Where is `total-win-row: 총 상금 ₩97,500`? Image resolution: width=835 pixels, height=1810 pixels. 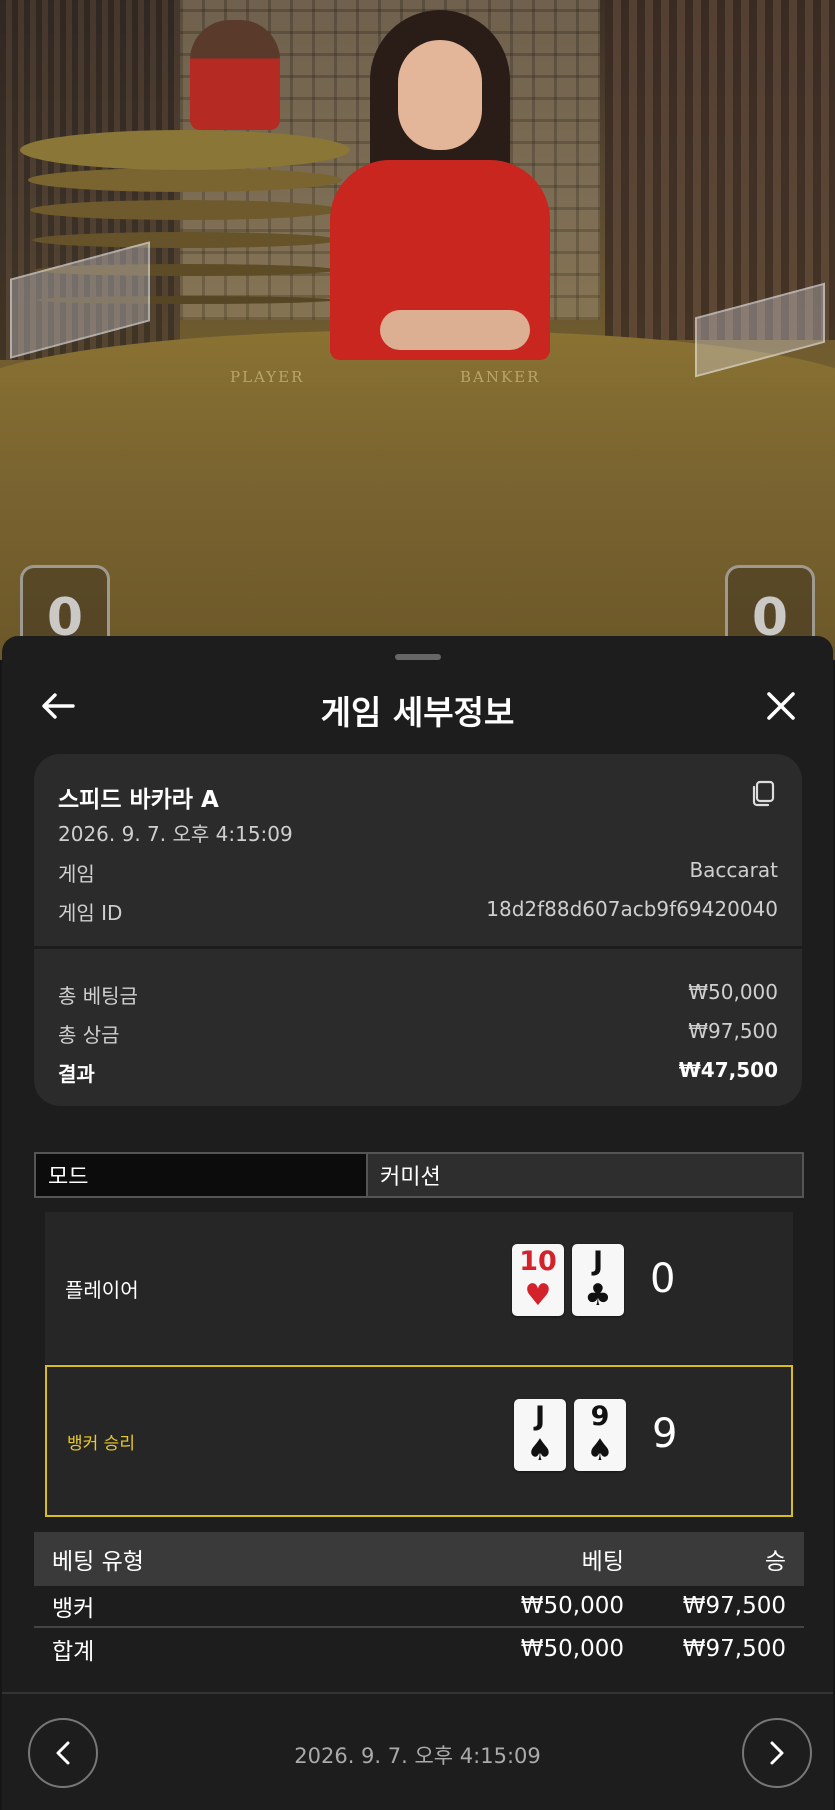 total-win-row: 총 상금 ₩97,500 is located at coordinates (418, 1033).